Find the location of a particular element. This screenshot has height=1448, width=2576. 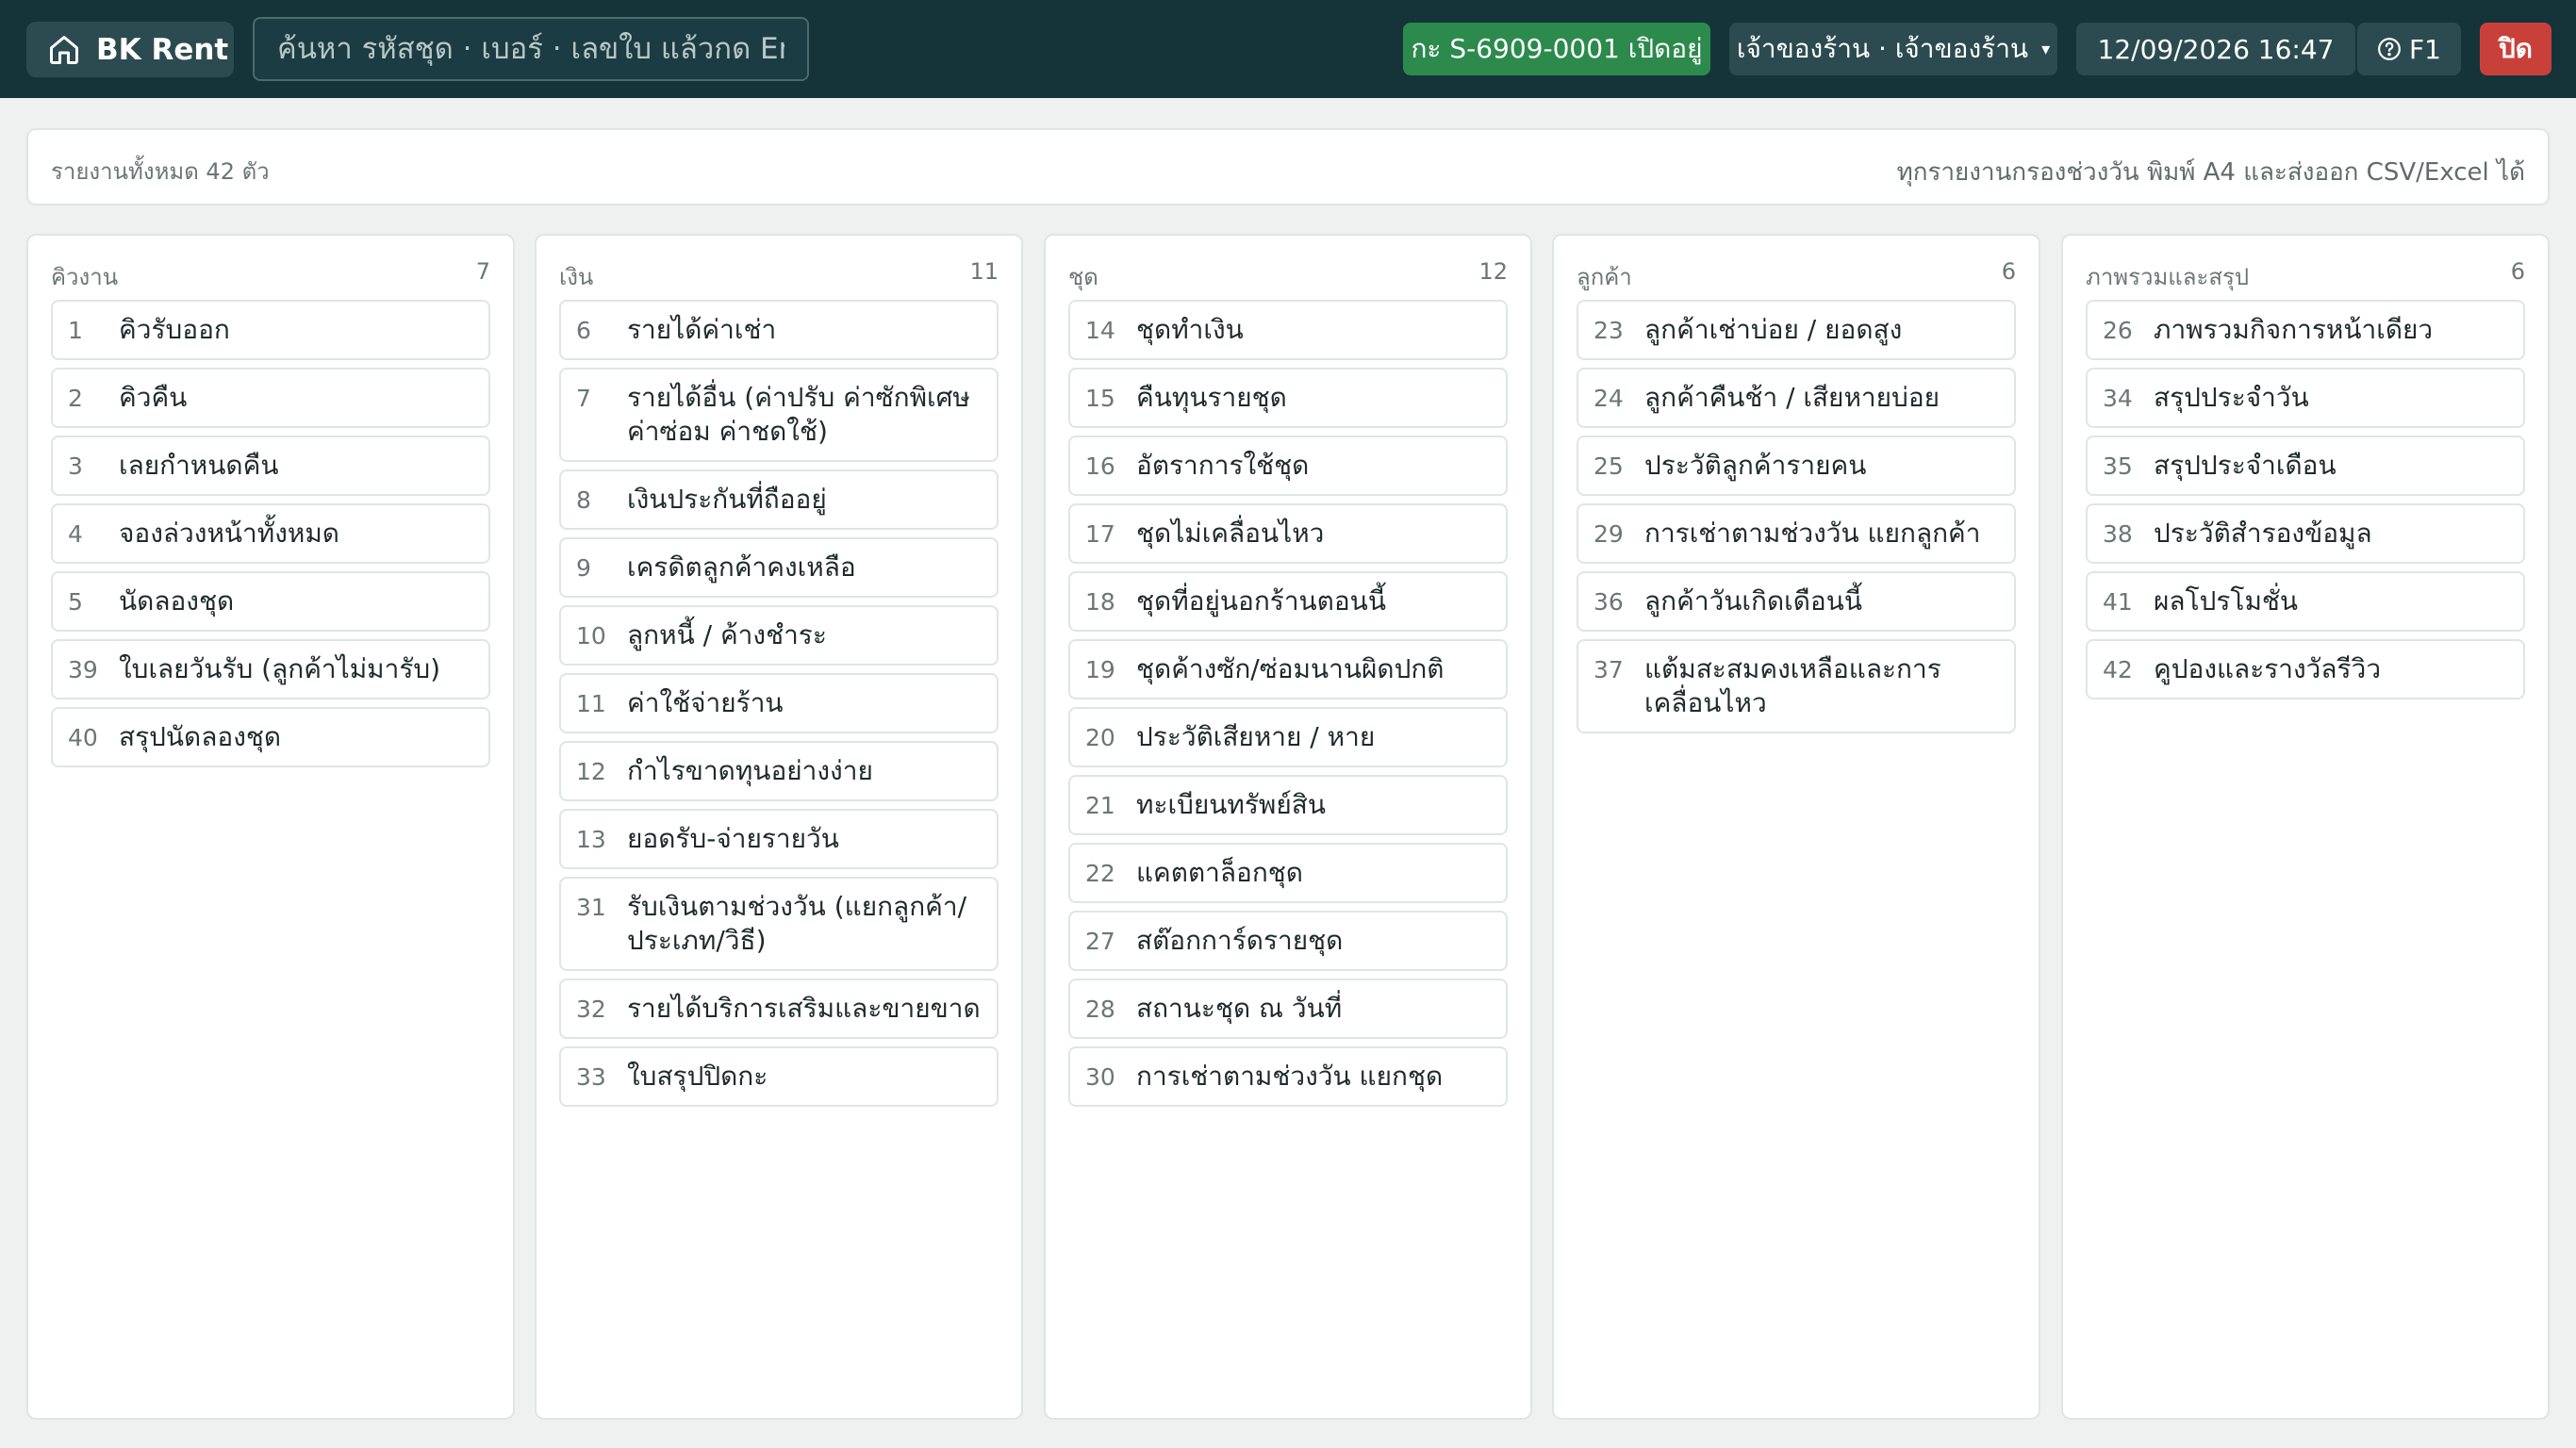

report-number: 35 is located at coordinates (2118, 466).